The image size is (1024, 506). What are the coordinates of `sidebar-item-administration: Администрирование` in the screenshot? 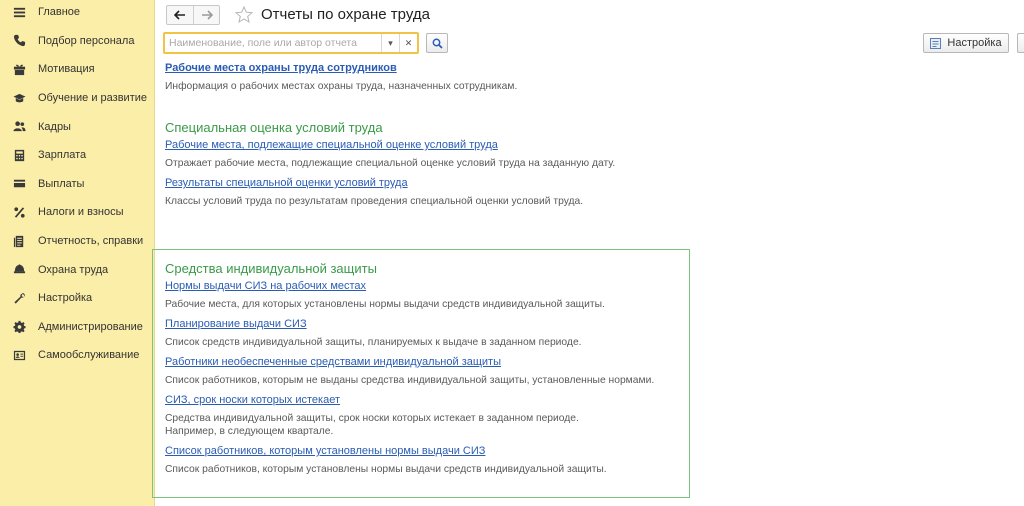 It's located at (77, 327).